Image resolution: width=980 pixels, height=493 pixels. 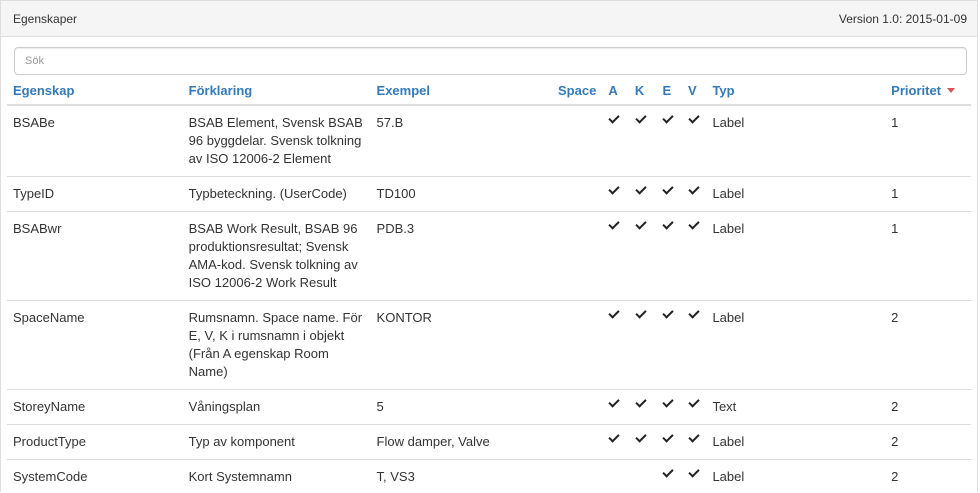 What do you see at coordinates (276, 475) in the screenshot?
I see `cell-forklaring: Kort Systemnamn` at bounding box center [276, 475].